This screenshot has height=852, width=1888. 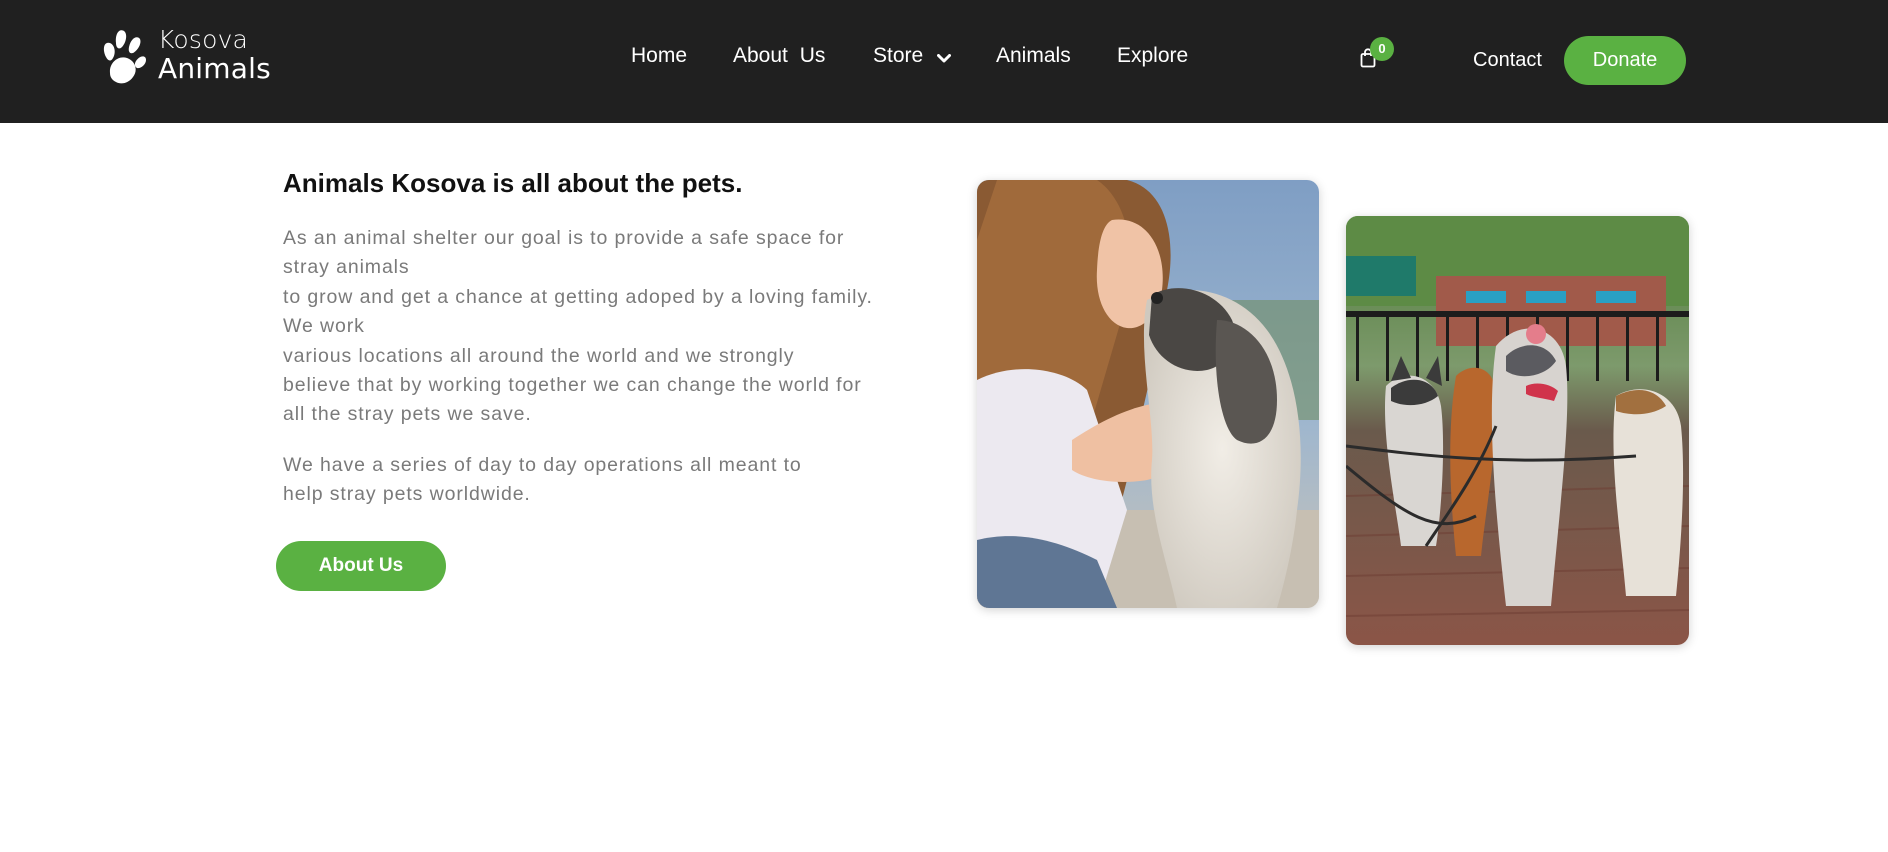 I want to click on paragraph-line: all the stray pets we save., so click(x=407, y=414).